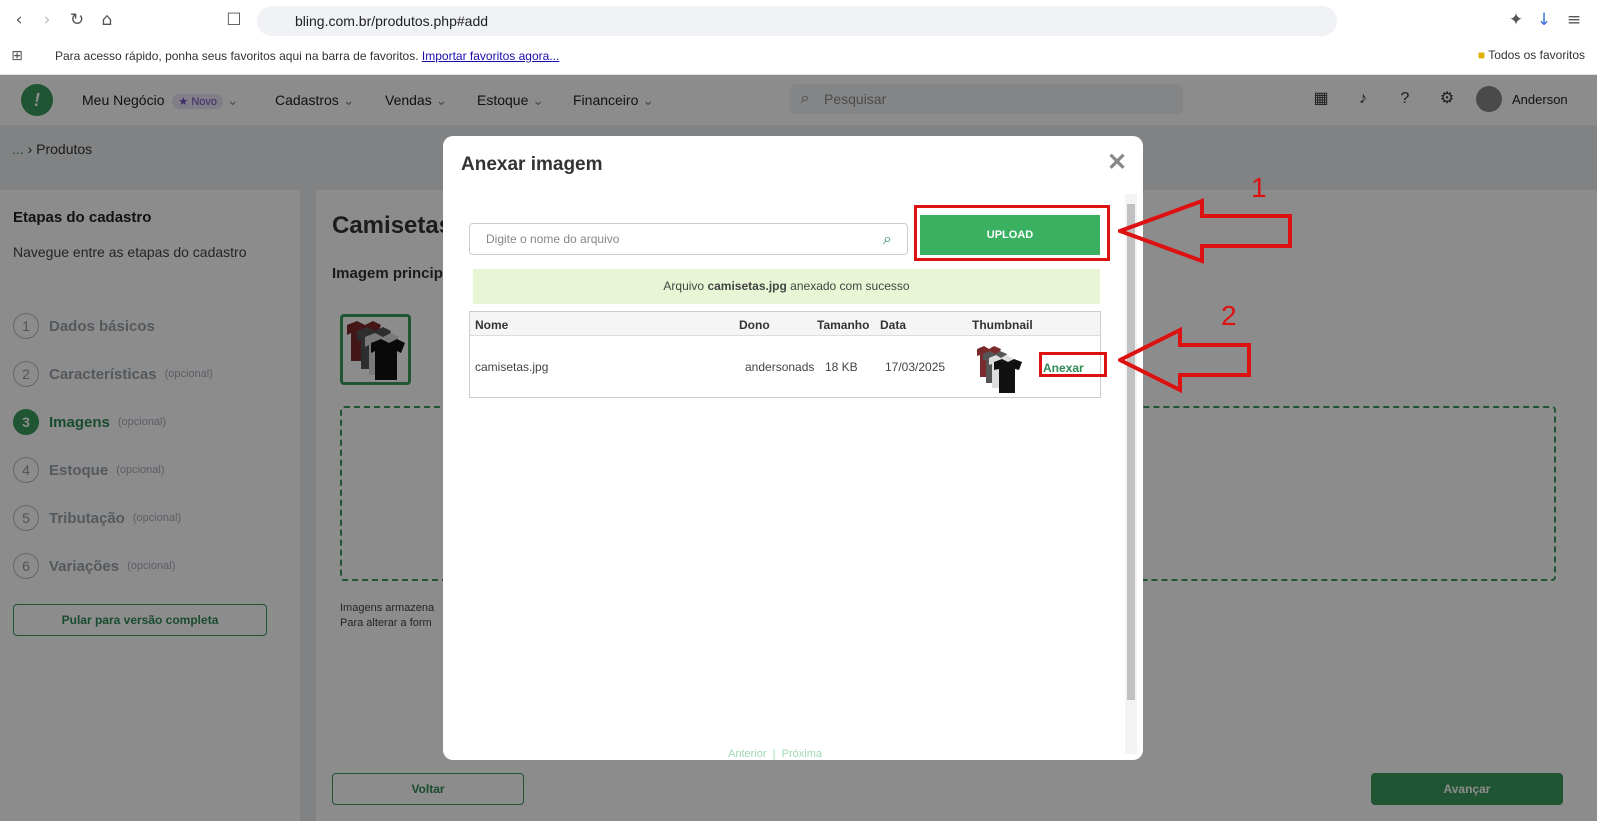 This screenshot has height=821, width=1597. Describe the element at coordinates (892, 239) in the screenshot. I see `search-icon: ⌕` at that location.